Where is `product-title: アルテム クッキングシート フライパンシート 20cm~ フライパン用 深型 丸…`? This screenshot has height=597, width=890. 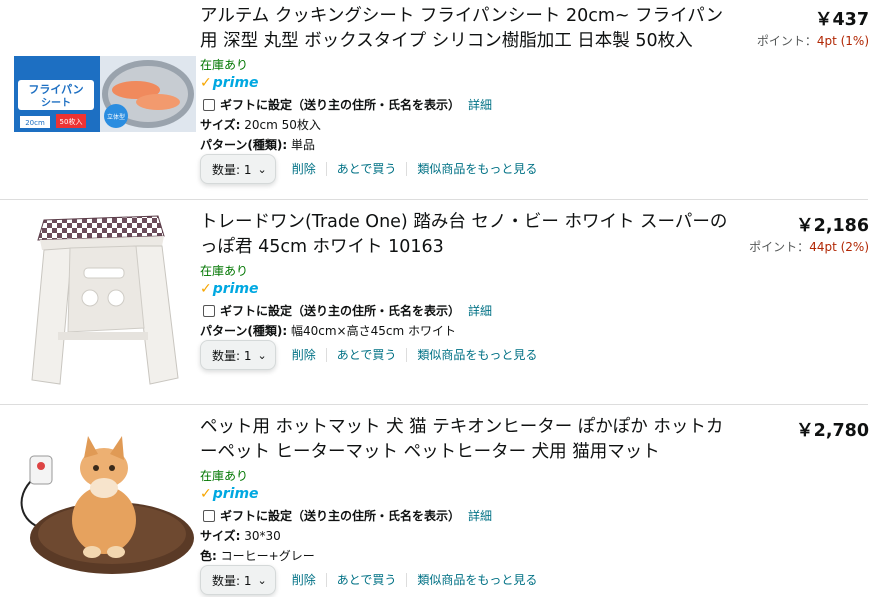
product-title: アルテム クッキングシート フライパンシート 20cm~ フライパン用 深型 丸… is located at coordinates (465, 29).